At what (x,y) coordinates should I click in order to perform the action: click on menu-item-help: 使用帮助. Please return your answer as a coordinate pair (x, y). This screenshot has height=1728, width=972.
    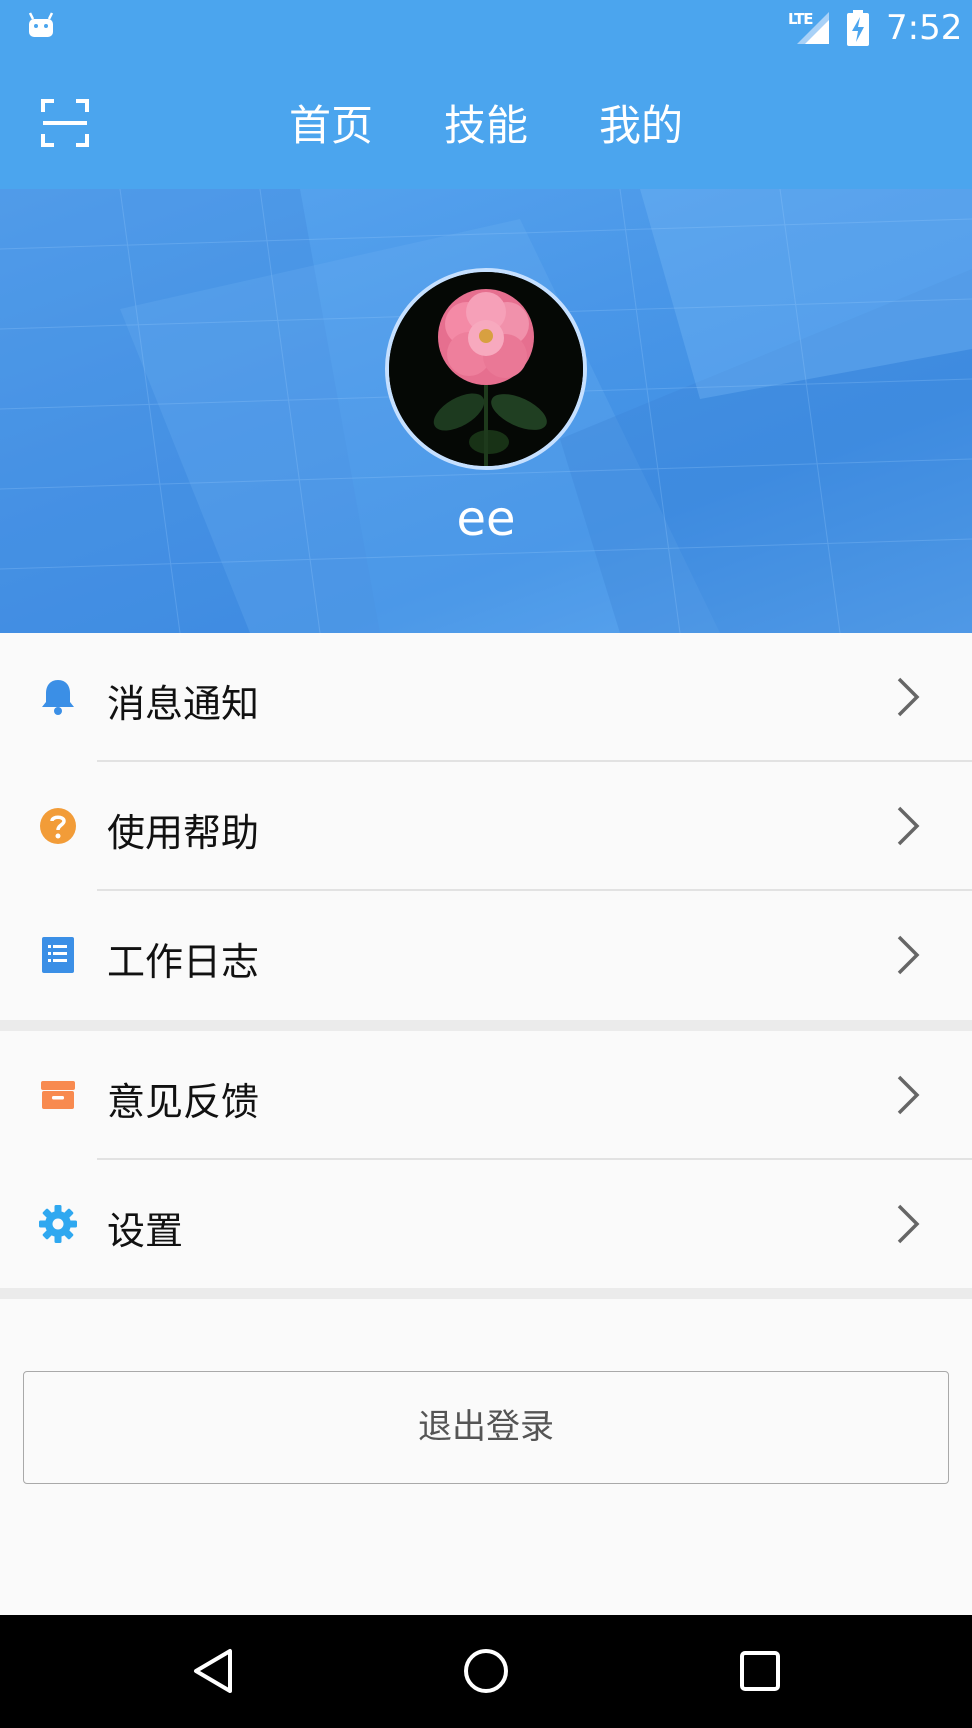
    Looking at the image, I should click on (486, 826).